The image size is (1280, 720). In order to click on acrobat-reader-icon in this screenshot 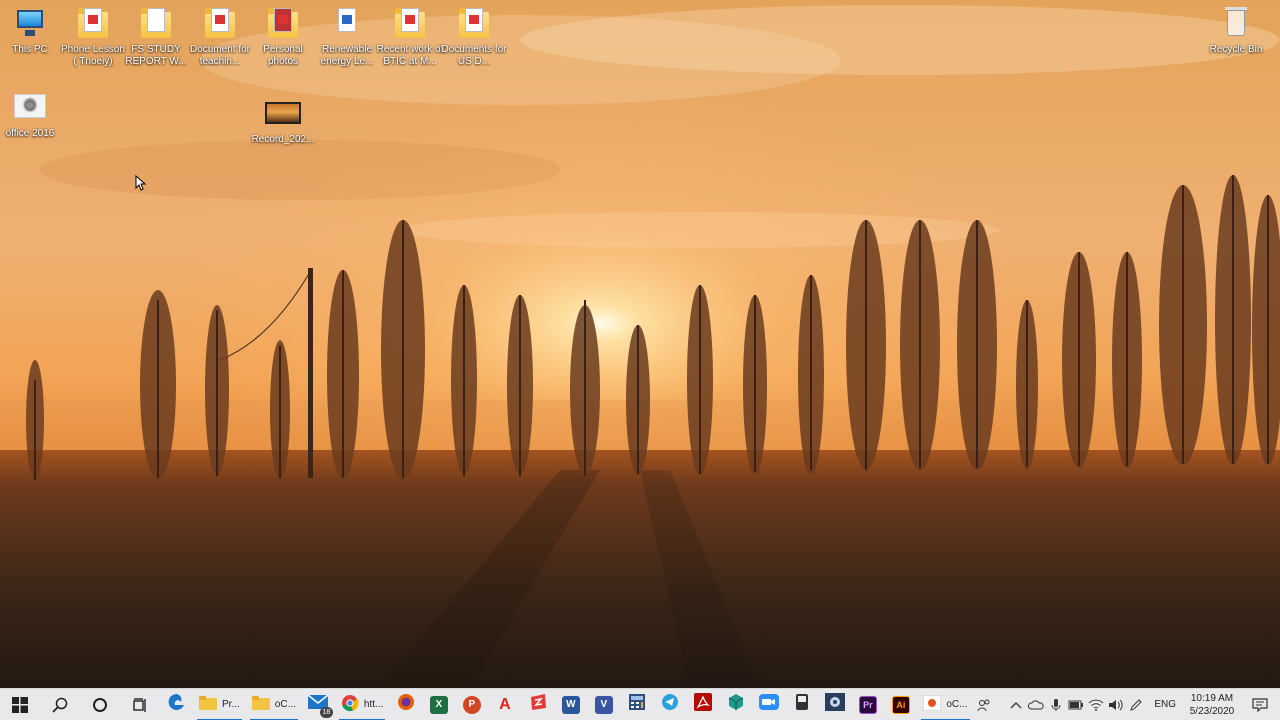, I will do `click(702, 704)`.